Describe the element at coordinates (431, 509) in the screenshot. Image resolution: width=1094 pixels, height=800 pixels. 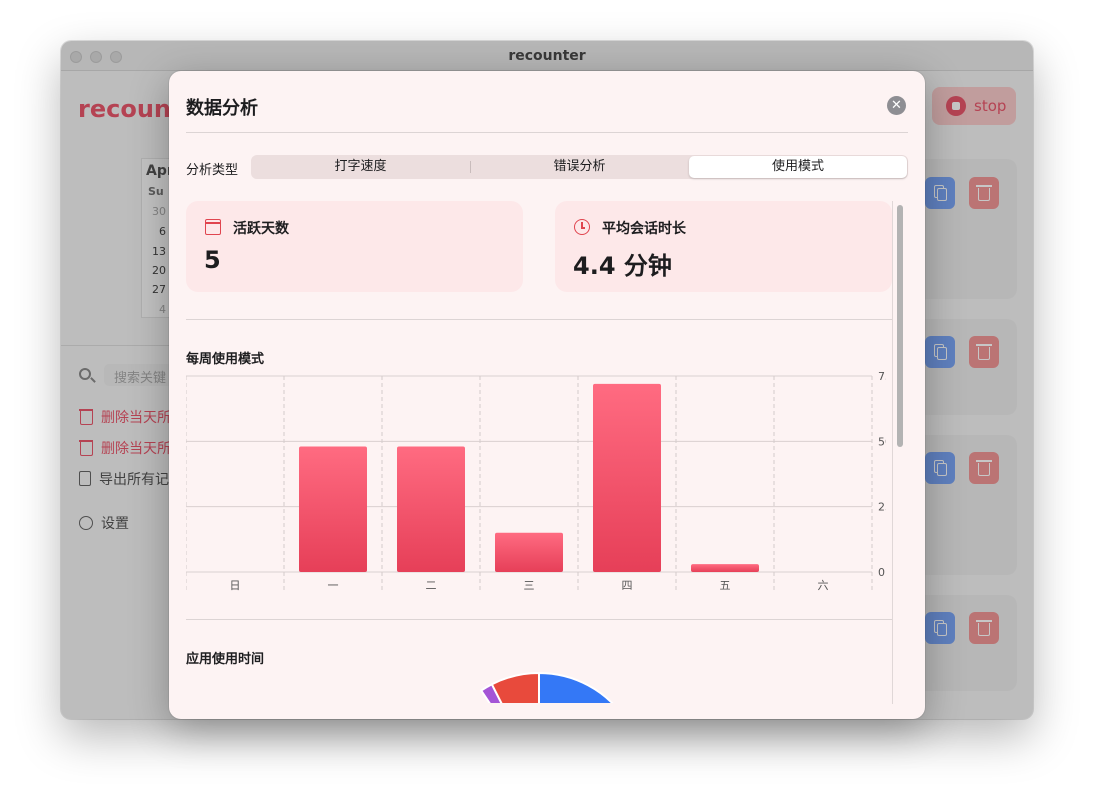
I see `bar-二` at that location.